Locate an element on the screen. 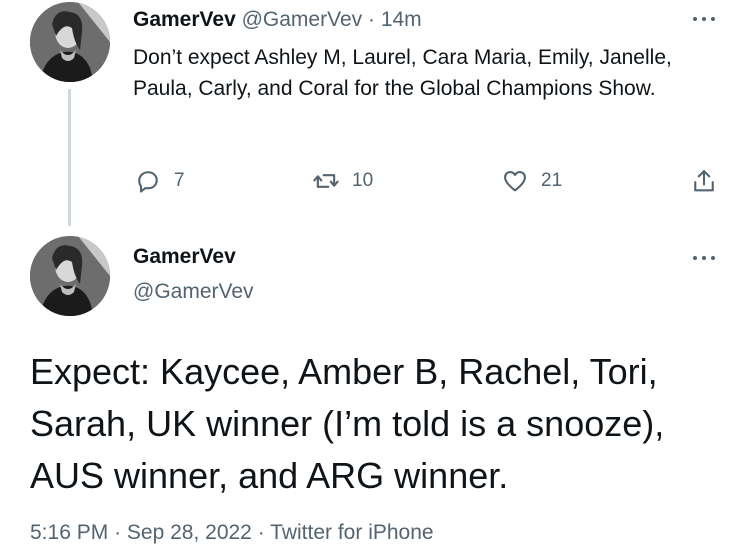 This screenshot has height=554, width=750. share-button is located at coordinates (704, 181).